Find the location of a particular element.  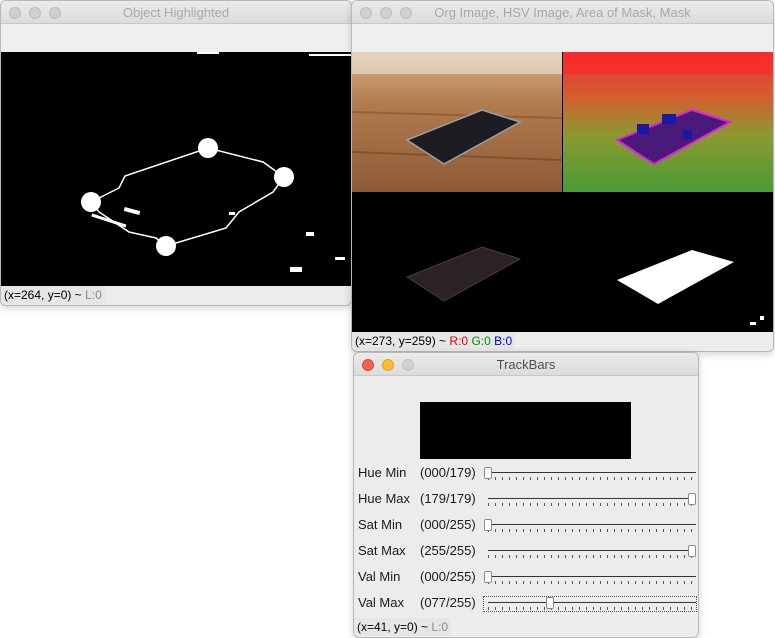

status-bar: (x=41, y=0) ~ L:0 is located at coordinates (403, 627).